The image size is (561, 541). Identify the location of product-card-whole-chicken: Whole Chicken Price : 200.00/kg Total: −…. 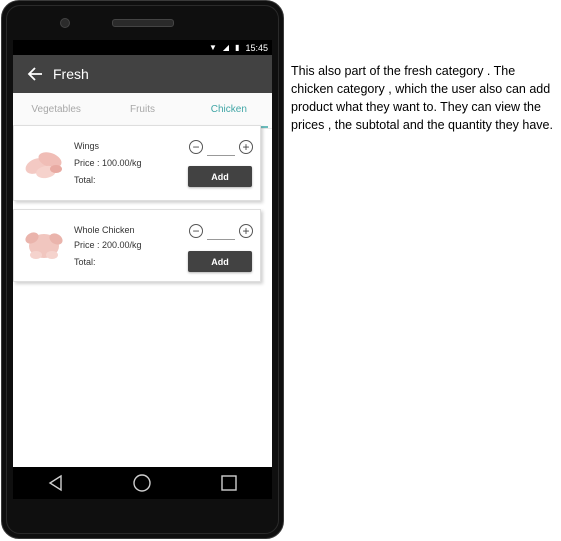
(137, 245).